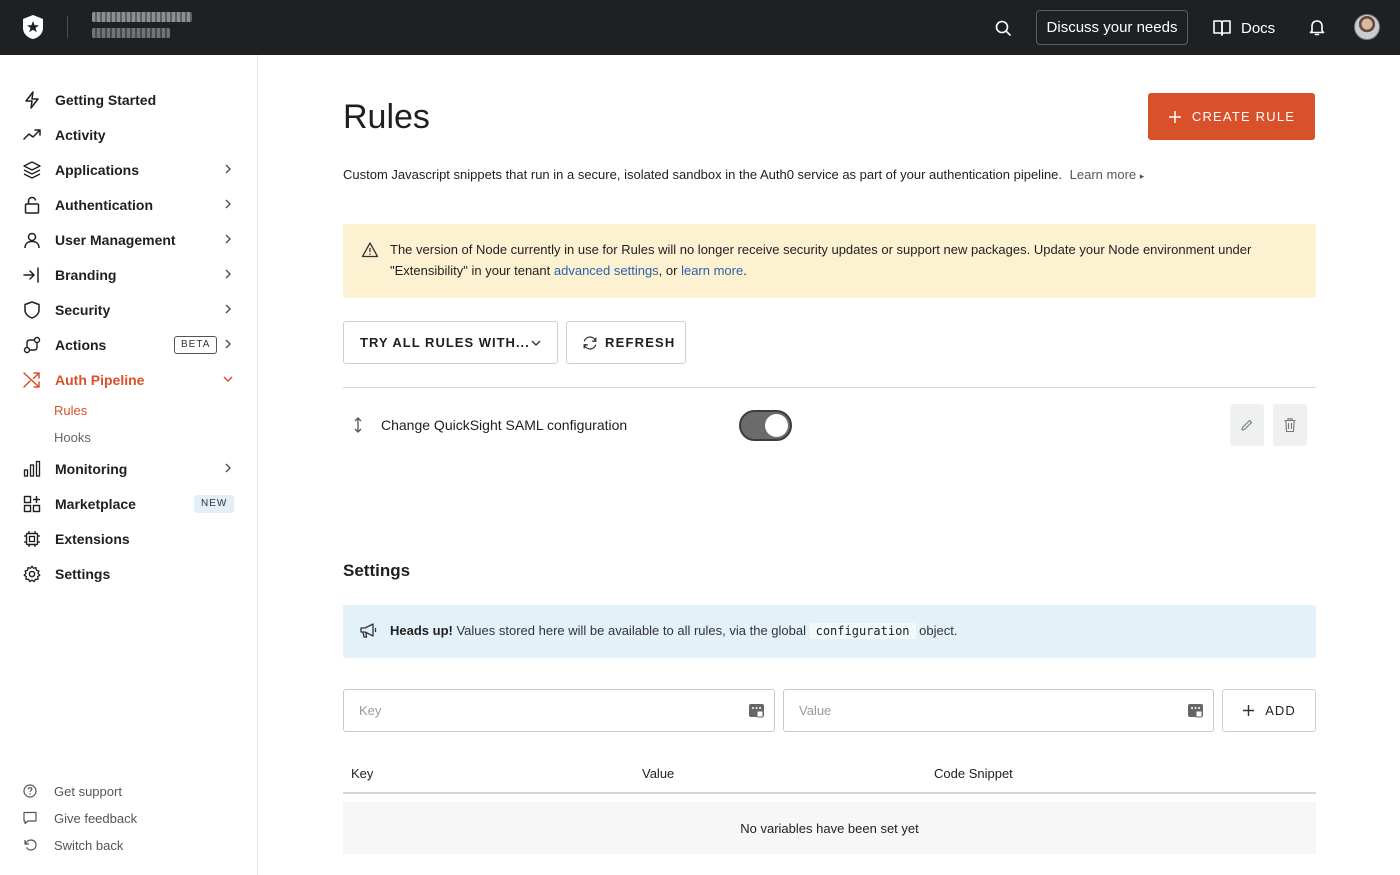  I want to click on top-bar: Discuss your needs Docs, so click(700, 27).